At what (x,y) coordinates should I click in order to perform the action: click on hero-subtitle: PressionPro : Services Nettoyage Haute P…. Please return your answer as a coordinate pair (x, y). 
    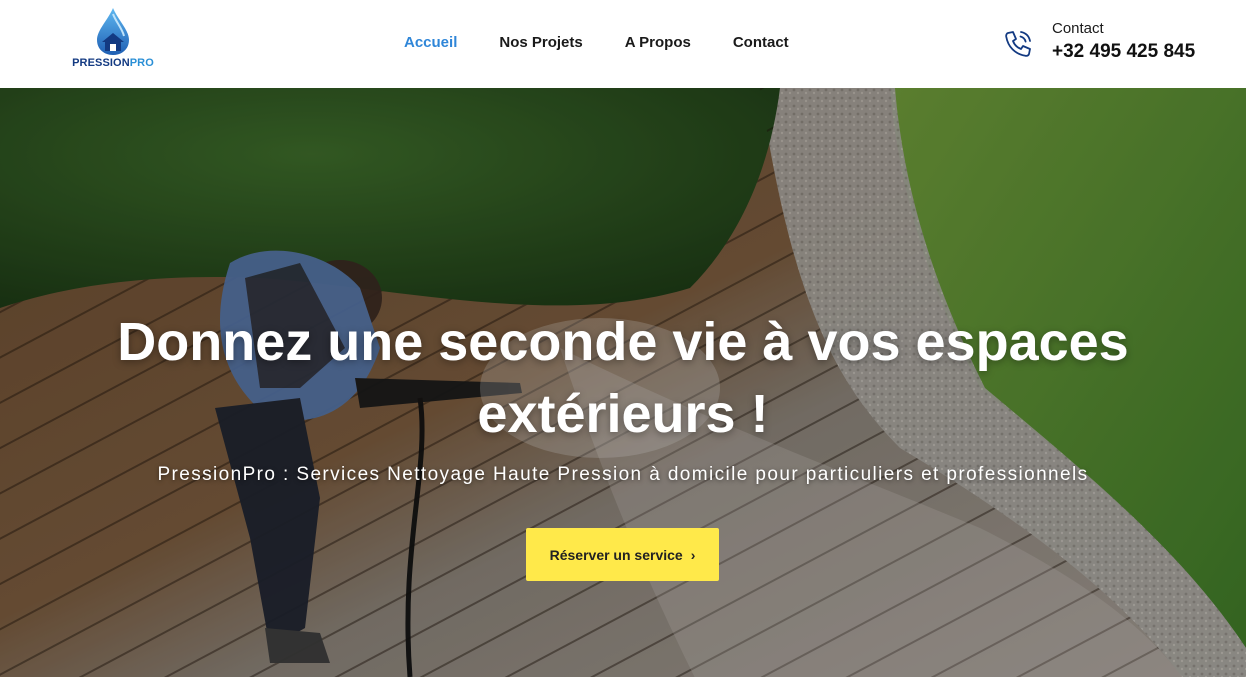
    Looking at the image, I should click on (623, 474).